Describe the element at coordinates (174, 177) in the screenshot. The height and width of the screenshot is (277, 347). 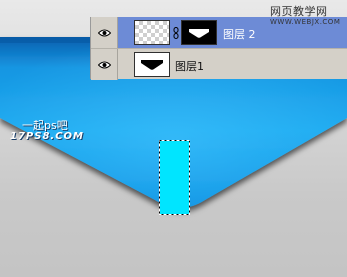
I see `selection-fill` at that location.